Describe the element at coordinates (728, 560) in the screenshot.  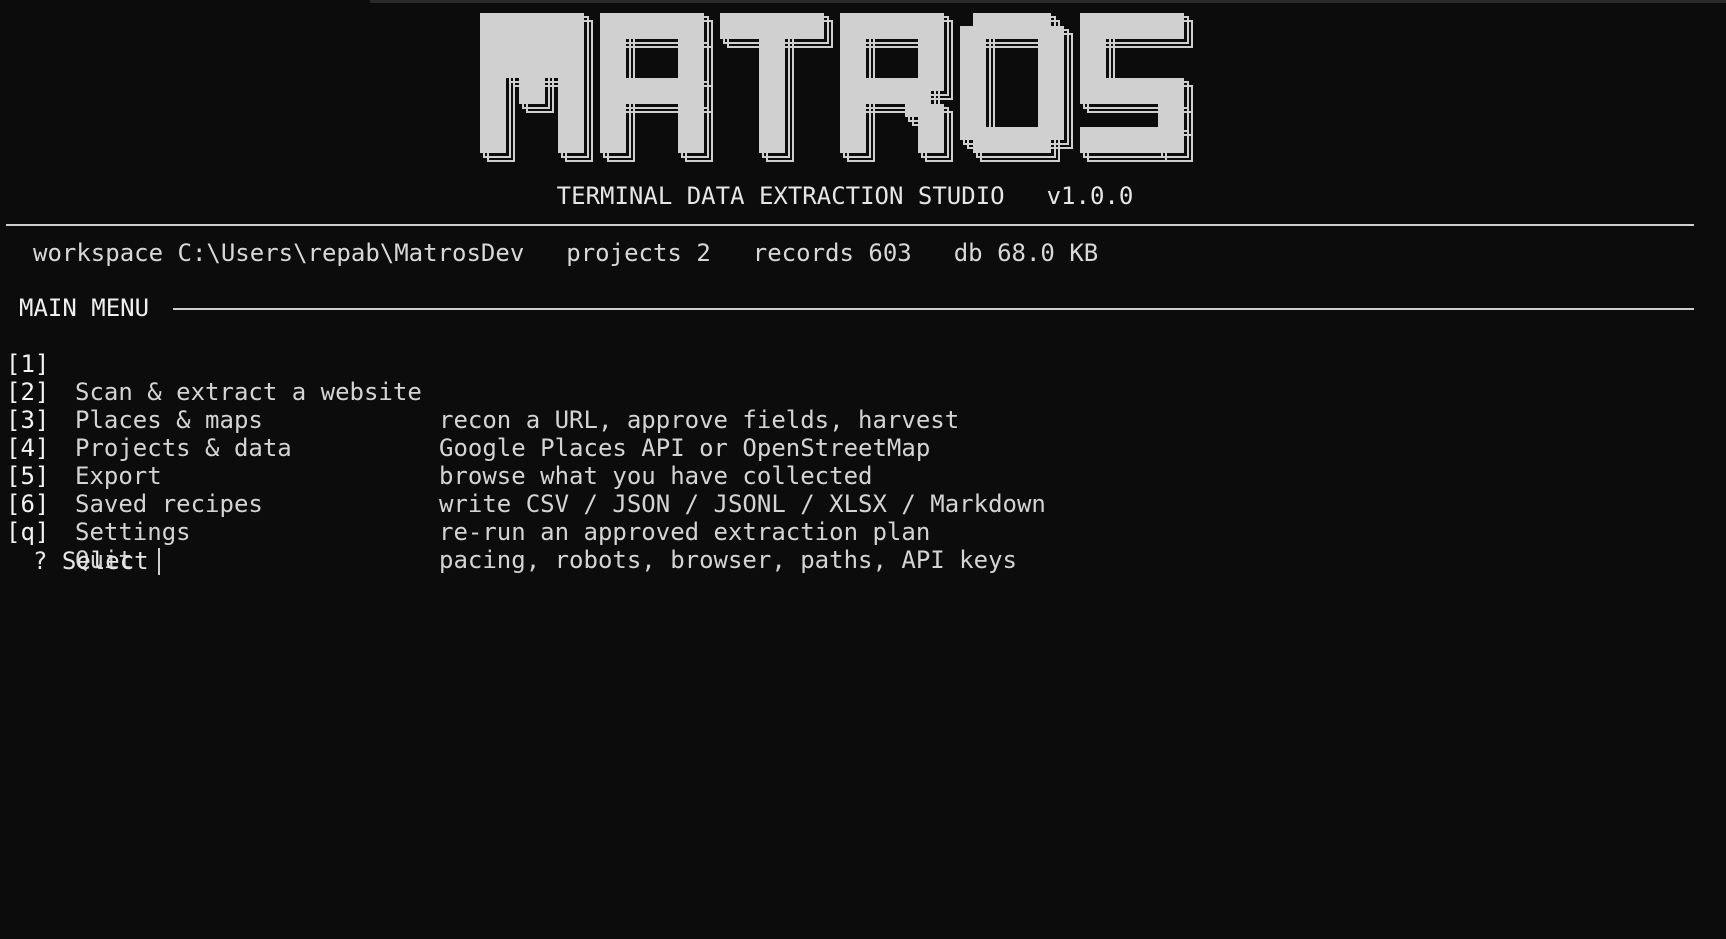
I see `menu-description: pacing, robots, browser, paths, API keys` at that location.